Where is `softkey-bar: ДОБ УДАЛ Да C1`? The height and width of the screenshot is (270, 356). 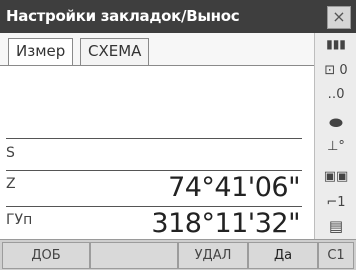
softkey-bar: ДОБ УДАЛ Да C1 is located at coordinates (178, 254).